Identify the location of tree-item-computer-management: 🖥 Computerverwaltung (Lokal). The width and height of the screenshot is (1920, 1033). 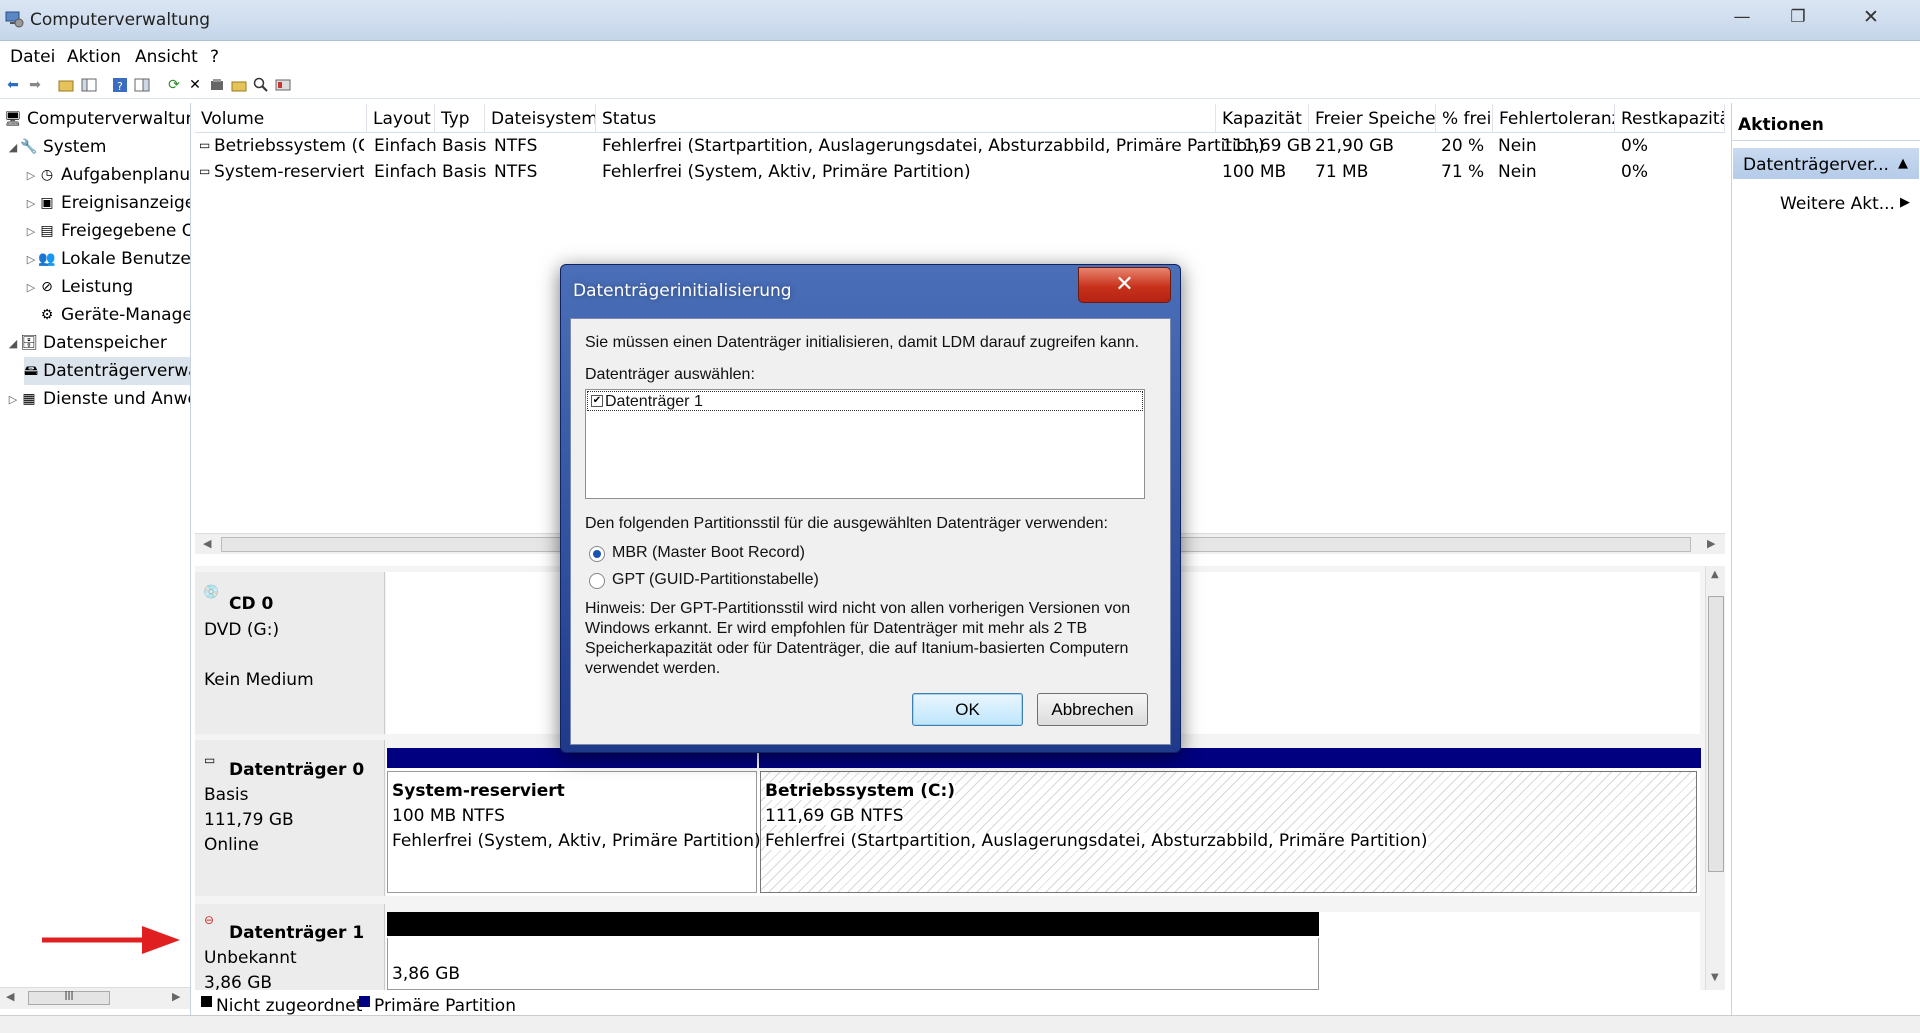
(97, 119).